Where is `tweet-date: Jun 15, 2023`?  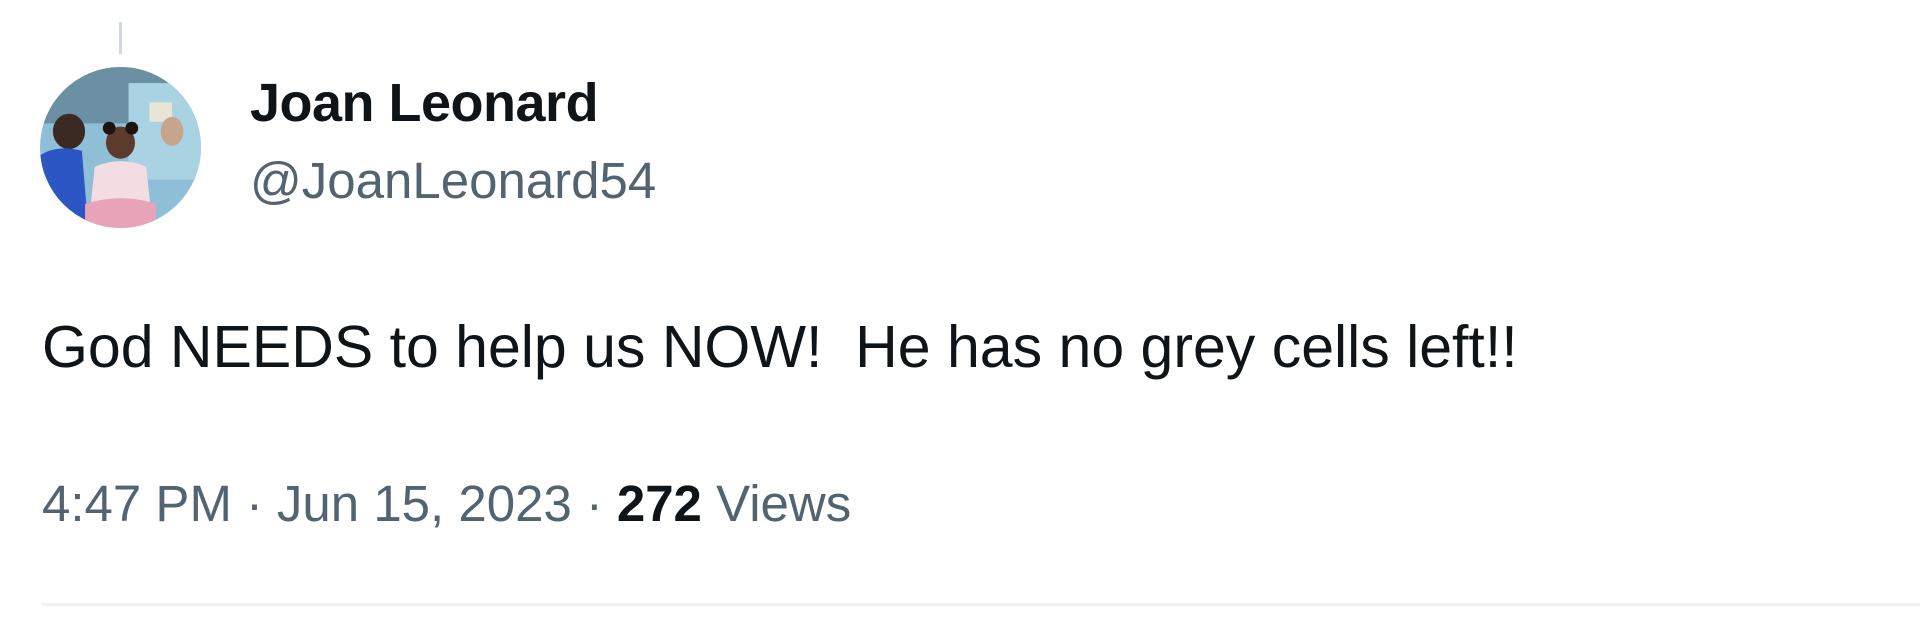
tweet-date: Jun 15, 2023 is located at coordinates (424, 503).